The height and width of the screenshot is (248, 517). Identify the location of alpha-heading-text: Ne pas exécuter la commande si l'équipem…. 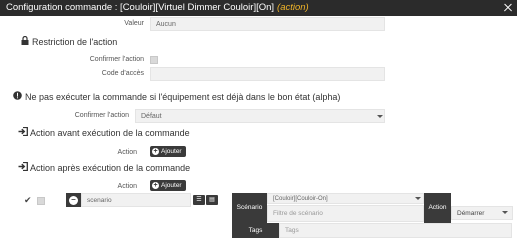
(183, 97).